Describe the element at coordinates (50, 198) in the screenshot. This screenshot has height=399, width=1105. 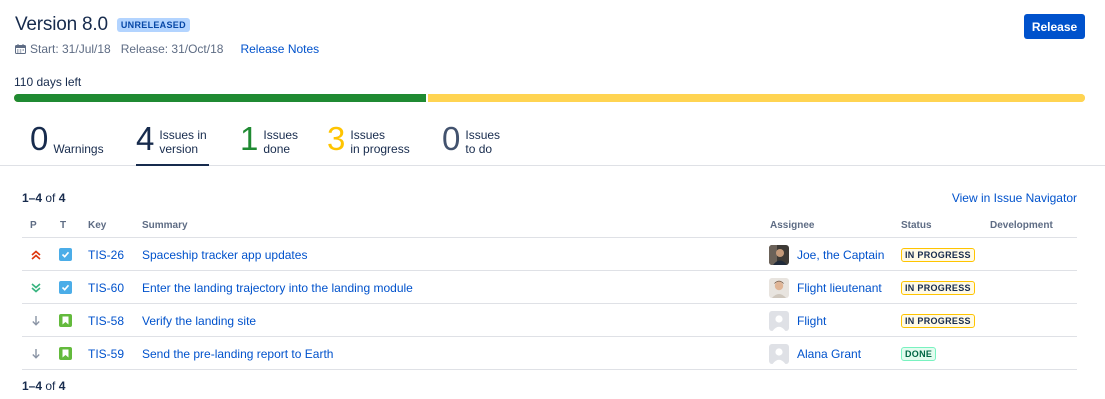
I see `count-of: of` at that location.